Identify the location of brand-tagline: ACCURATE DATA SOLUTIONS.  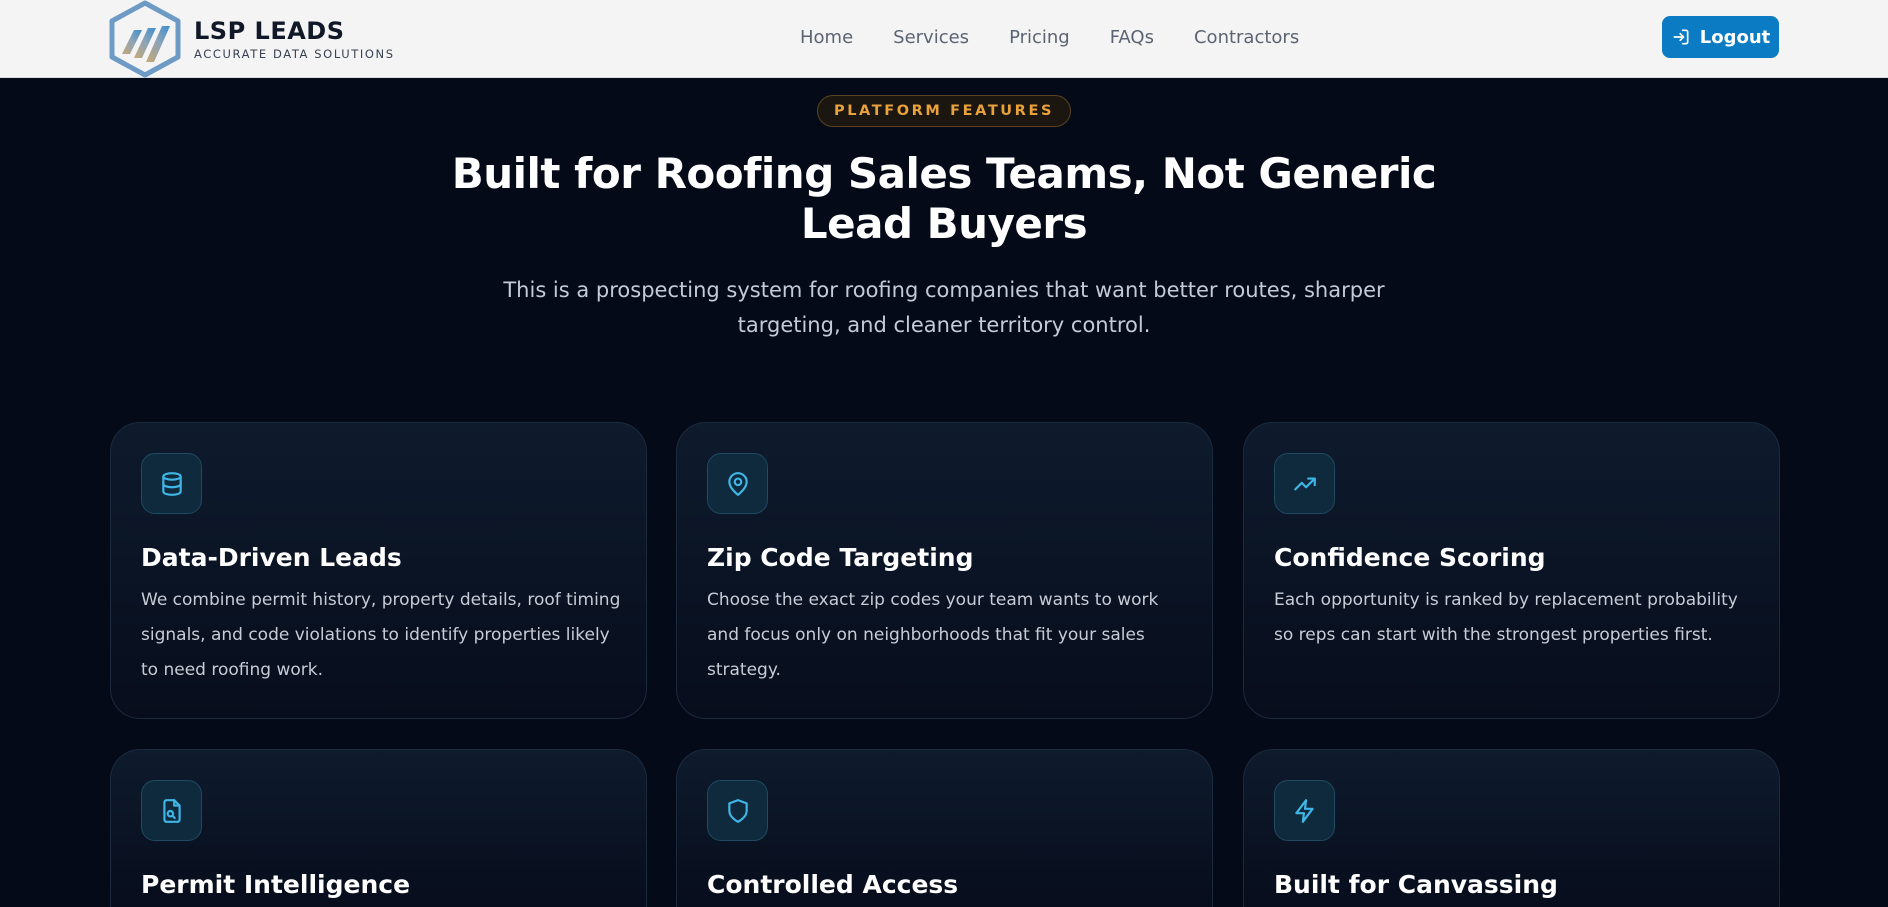
(294, 54).